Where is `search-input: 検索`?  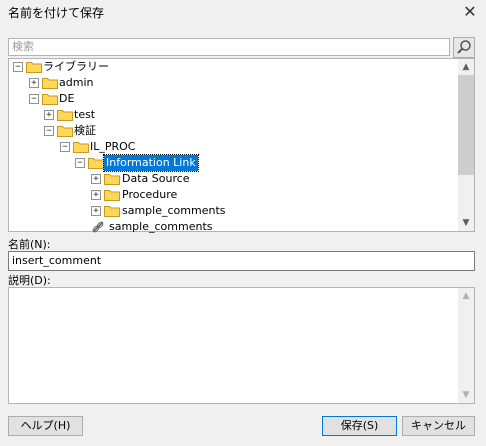
search-input: 検索 is located at coordinates (229, 47).